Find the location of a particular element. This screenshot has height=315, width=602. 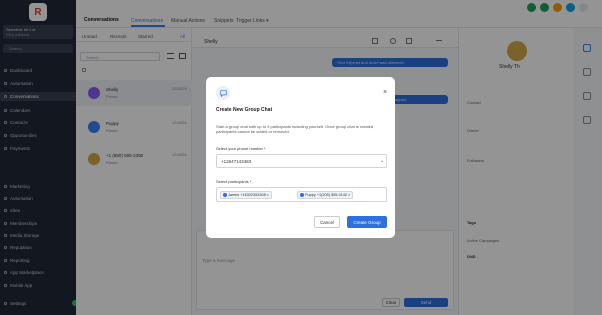

chip-label: James +16302353308 is located at coordinates (247, 195).